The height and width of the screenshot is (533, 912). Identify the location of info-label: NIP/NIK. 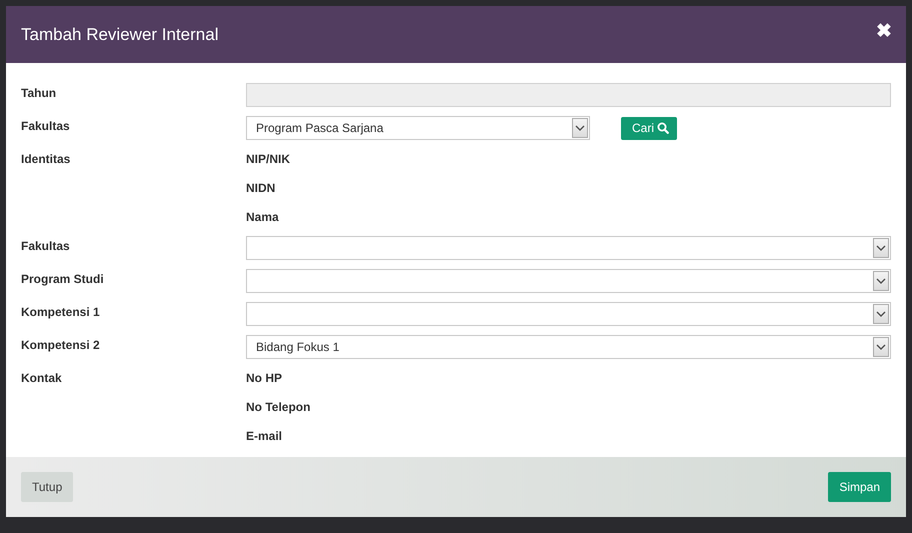
(269, 159).